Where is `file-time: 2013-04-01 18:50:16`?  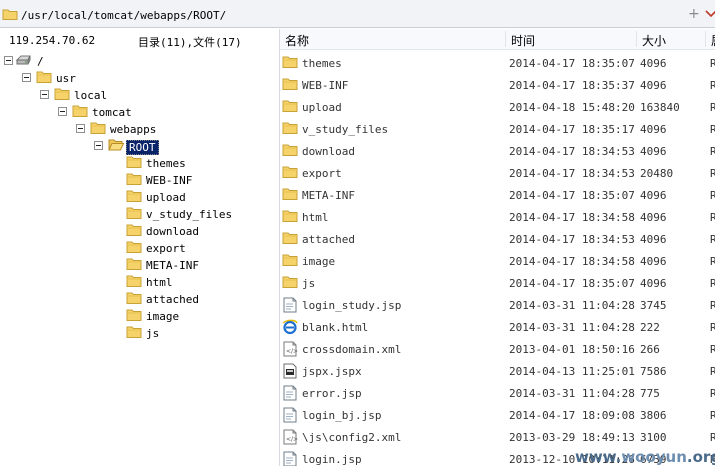
file-time: 2013-04-01 18:50:16 is located at coordinates (572, 349).